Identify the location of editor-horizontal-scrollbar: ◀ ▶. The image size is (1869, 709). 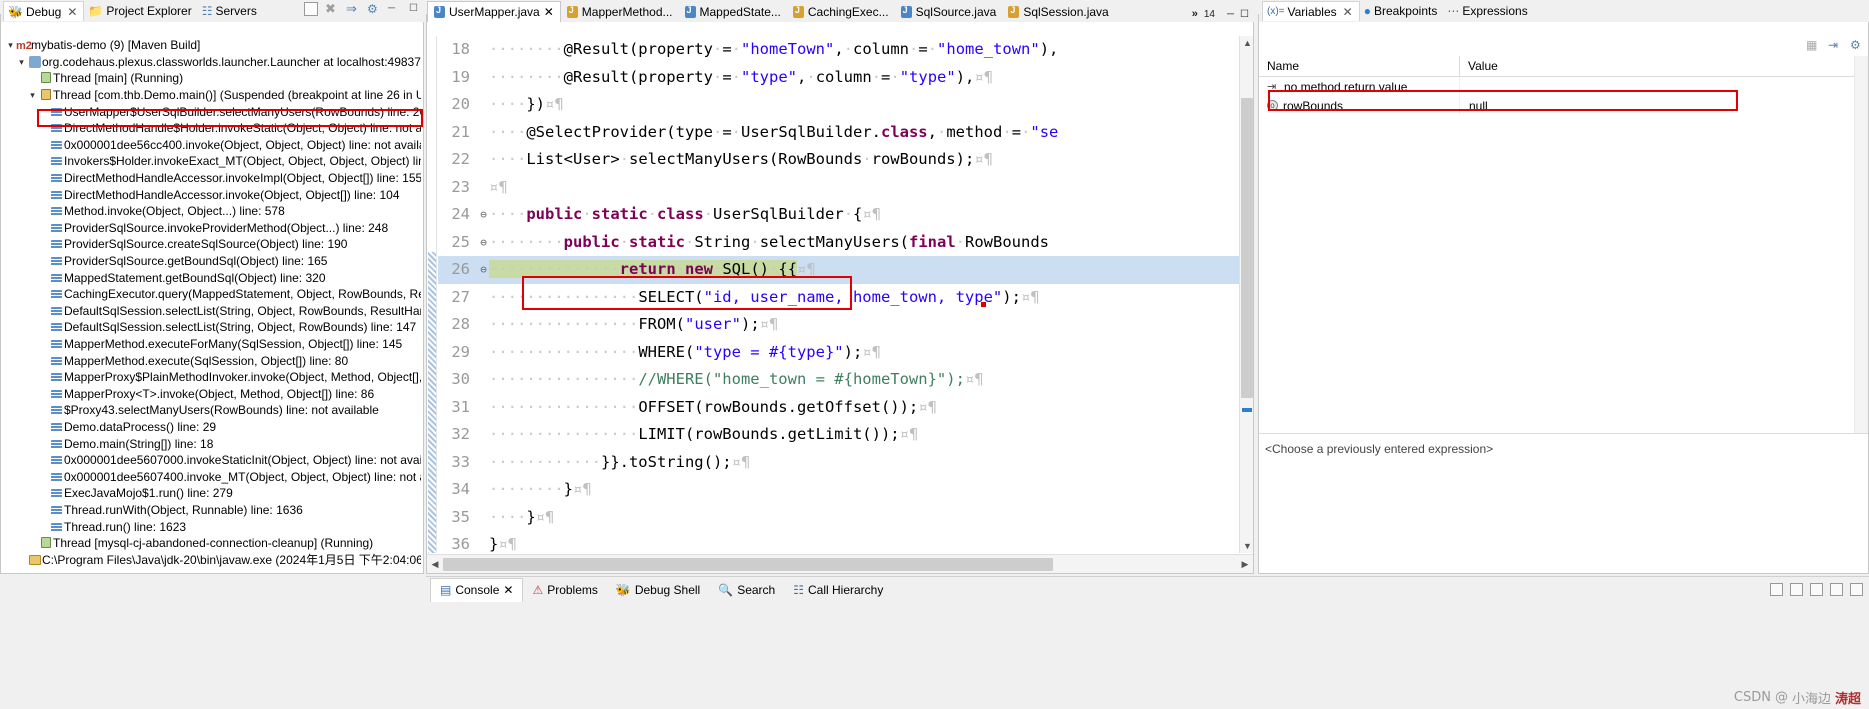
(840, 563).